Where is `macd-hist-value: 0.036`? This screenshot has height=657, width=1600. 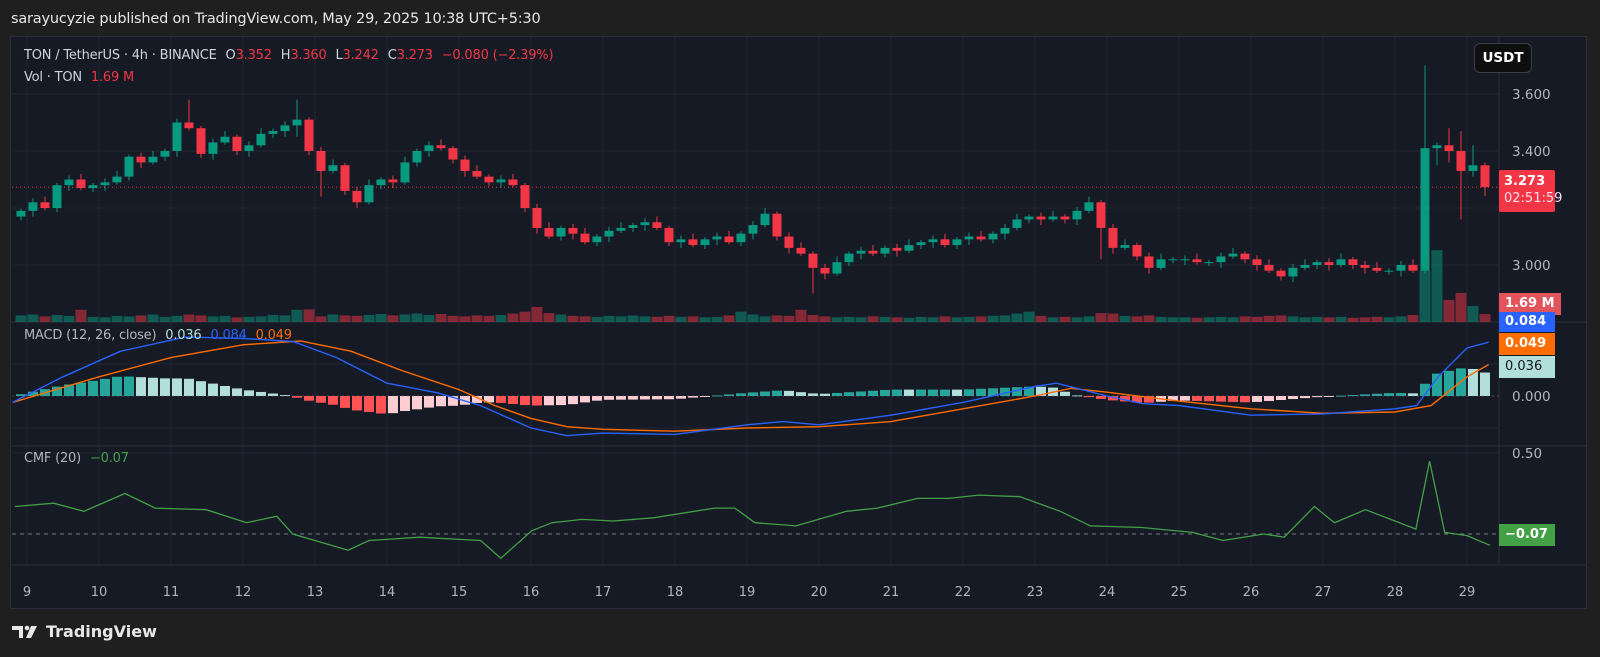 macd-hist-value: 0.036 is located at coordinates (183, 335).